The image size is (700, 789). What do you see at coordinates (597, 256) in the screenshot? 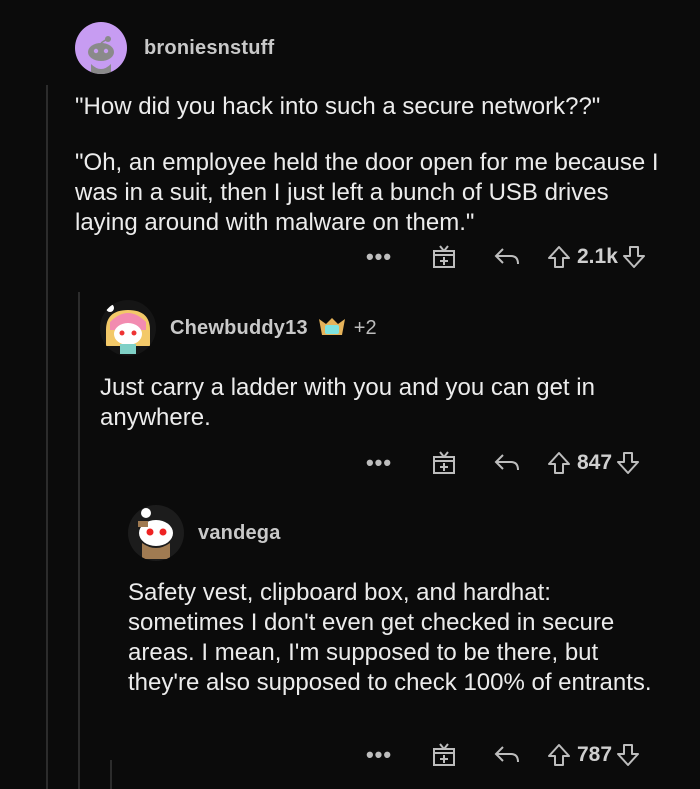
I see `vote-count: 2.1k` at bounding box center [597, 256].